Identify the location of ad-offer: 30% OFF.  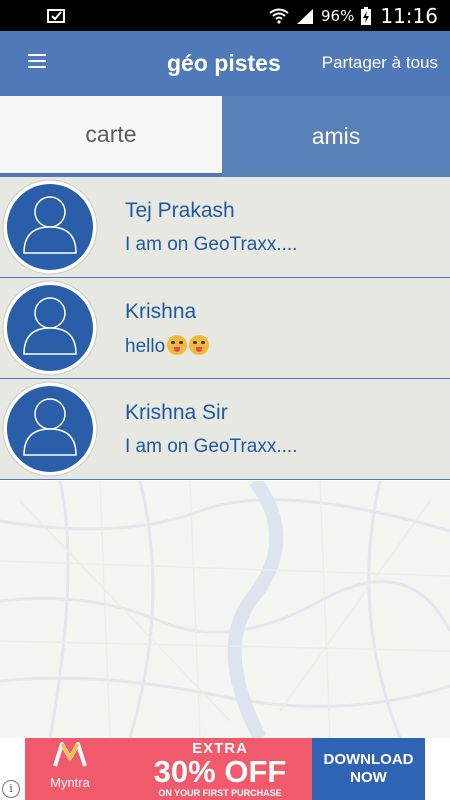
(220, 771).